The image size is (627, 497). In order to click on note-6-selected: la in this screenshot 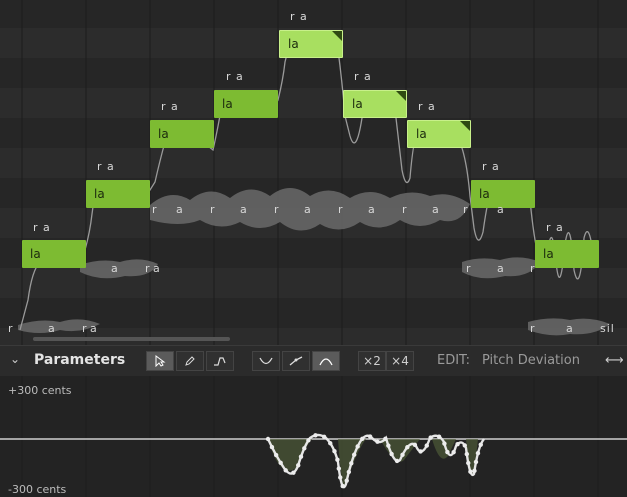, I will do `click(375, 104)`.